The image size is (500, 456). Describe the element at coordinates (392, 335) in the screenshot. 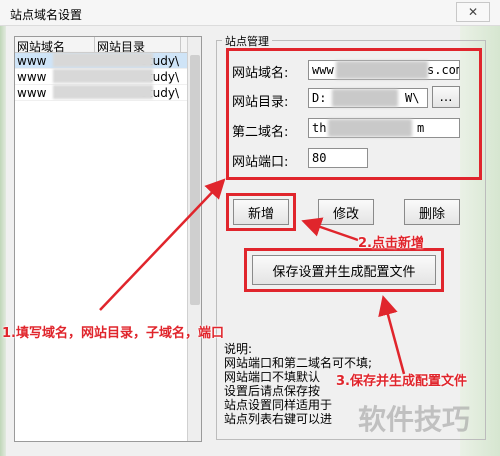

I see `arrow-step3` at that location.